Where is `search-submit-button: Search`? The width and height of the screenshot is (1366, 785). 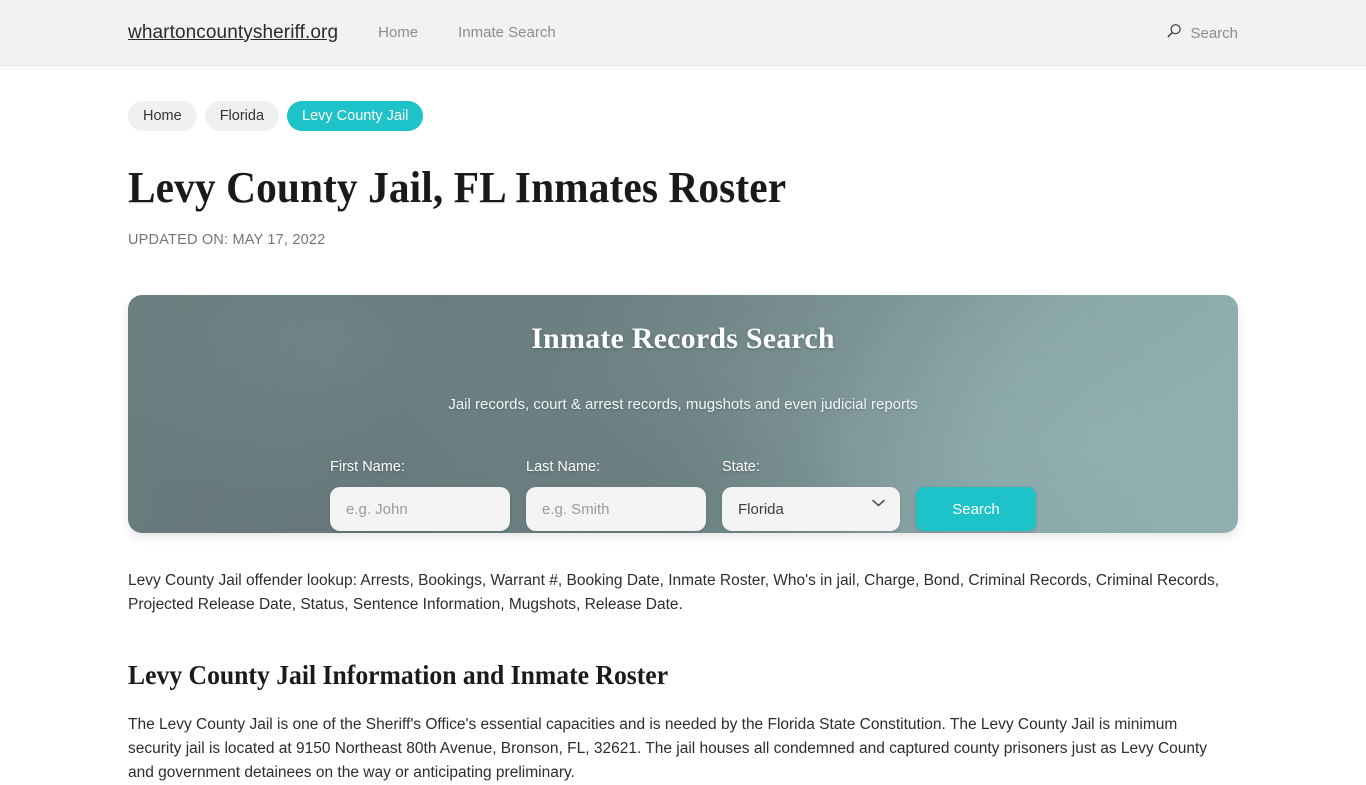
search-submit-button: Search is located at coordinates (976, 509).